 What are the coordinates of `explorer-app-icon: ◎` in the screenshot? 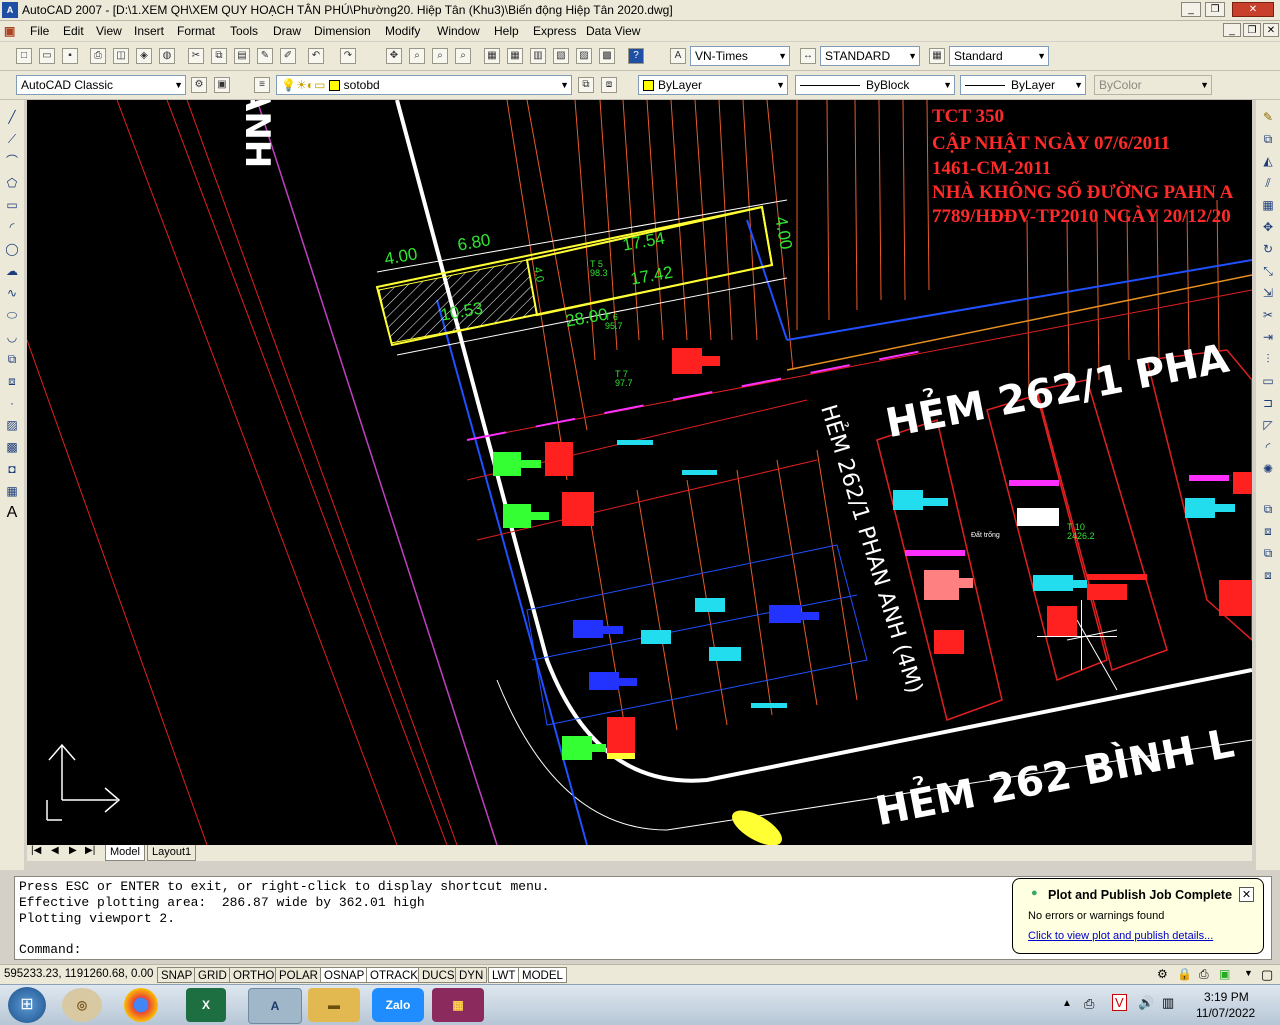 It's located at (82, 1005).